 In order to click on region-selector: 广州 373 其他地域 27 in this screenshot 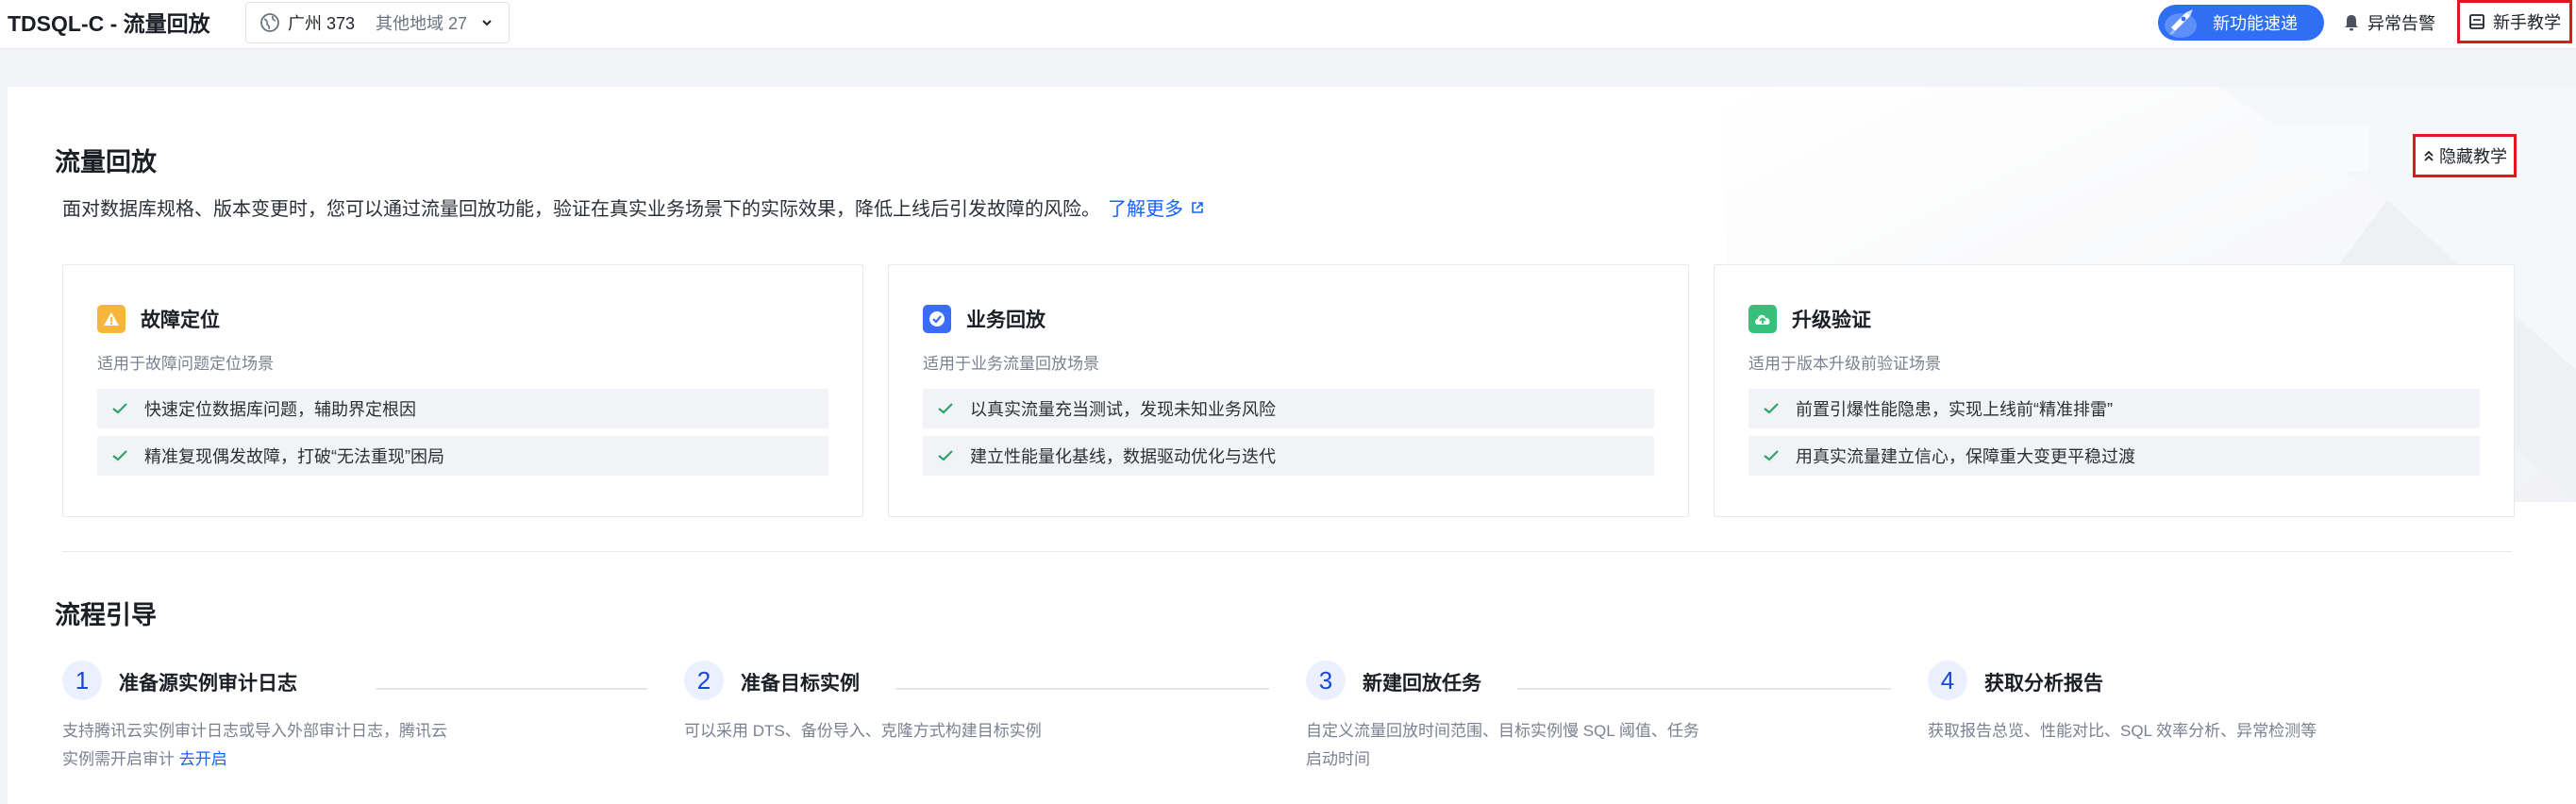, I will do `click(377, 22)`.